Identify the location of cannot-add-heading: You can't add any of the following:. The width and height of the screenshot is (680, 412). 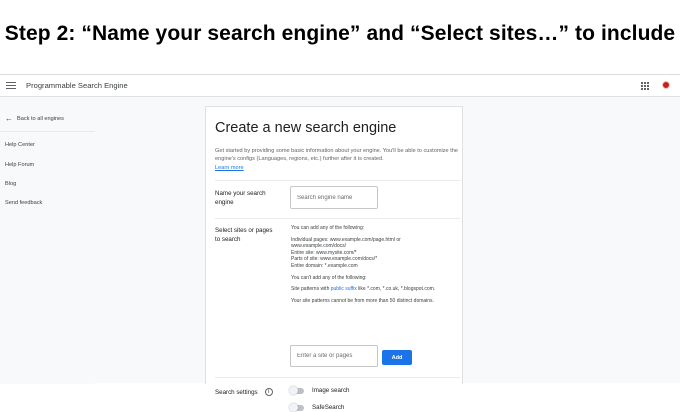
(329, 277).